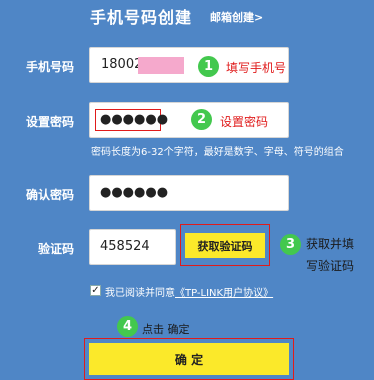 This screenshot has height=380, width=374. I want to click on step-3-hint-line2: 写验证码, so click(330, 266).